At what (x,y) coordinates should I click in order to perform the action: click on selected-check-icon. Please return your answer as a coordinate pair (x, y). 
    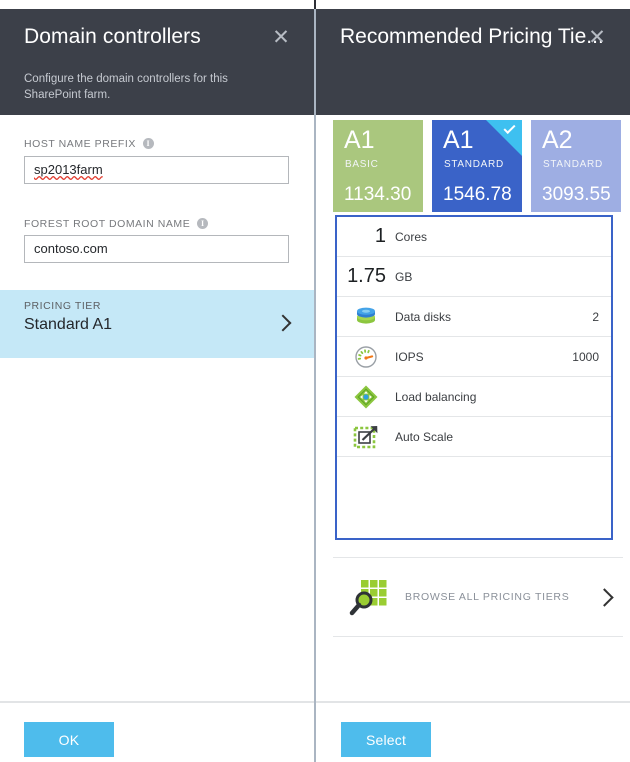
    Looking at the image, I should click on (504, 138).